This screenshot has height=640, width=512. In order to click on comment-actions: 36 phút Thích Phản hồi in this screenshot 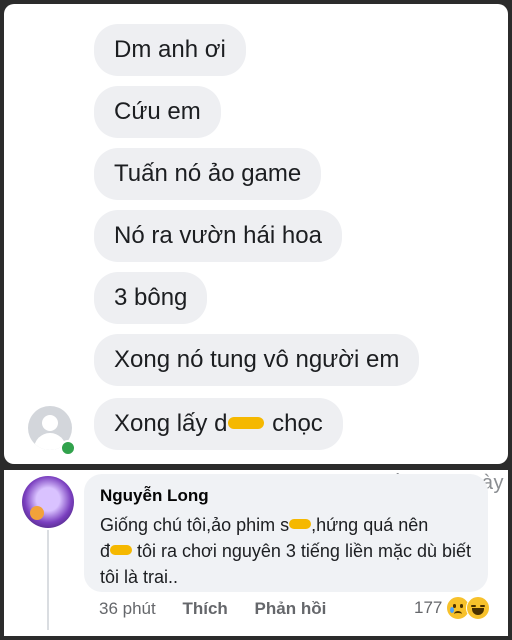, I will do `click(223, 609)`.